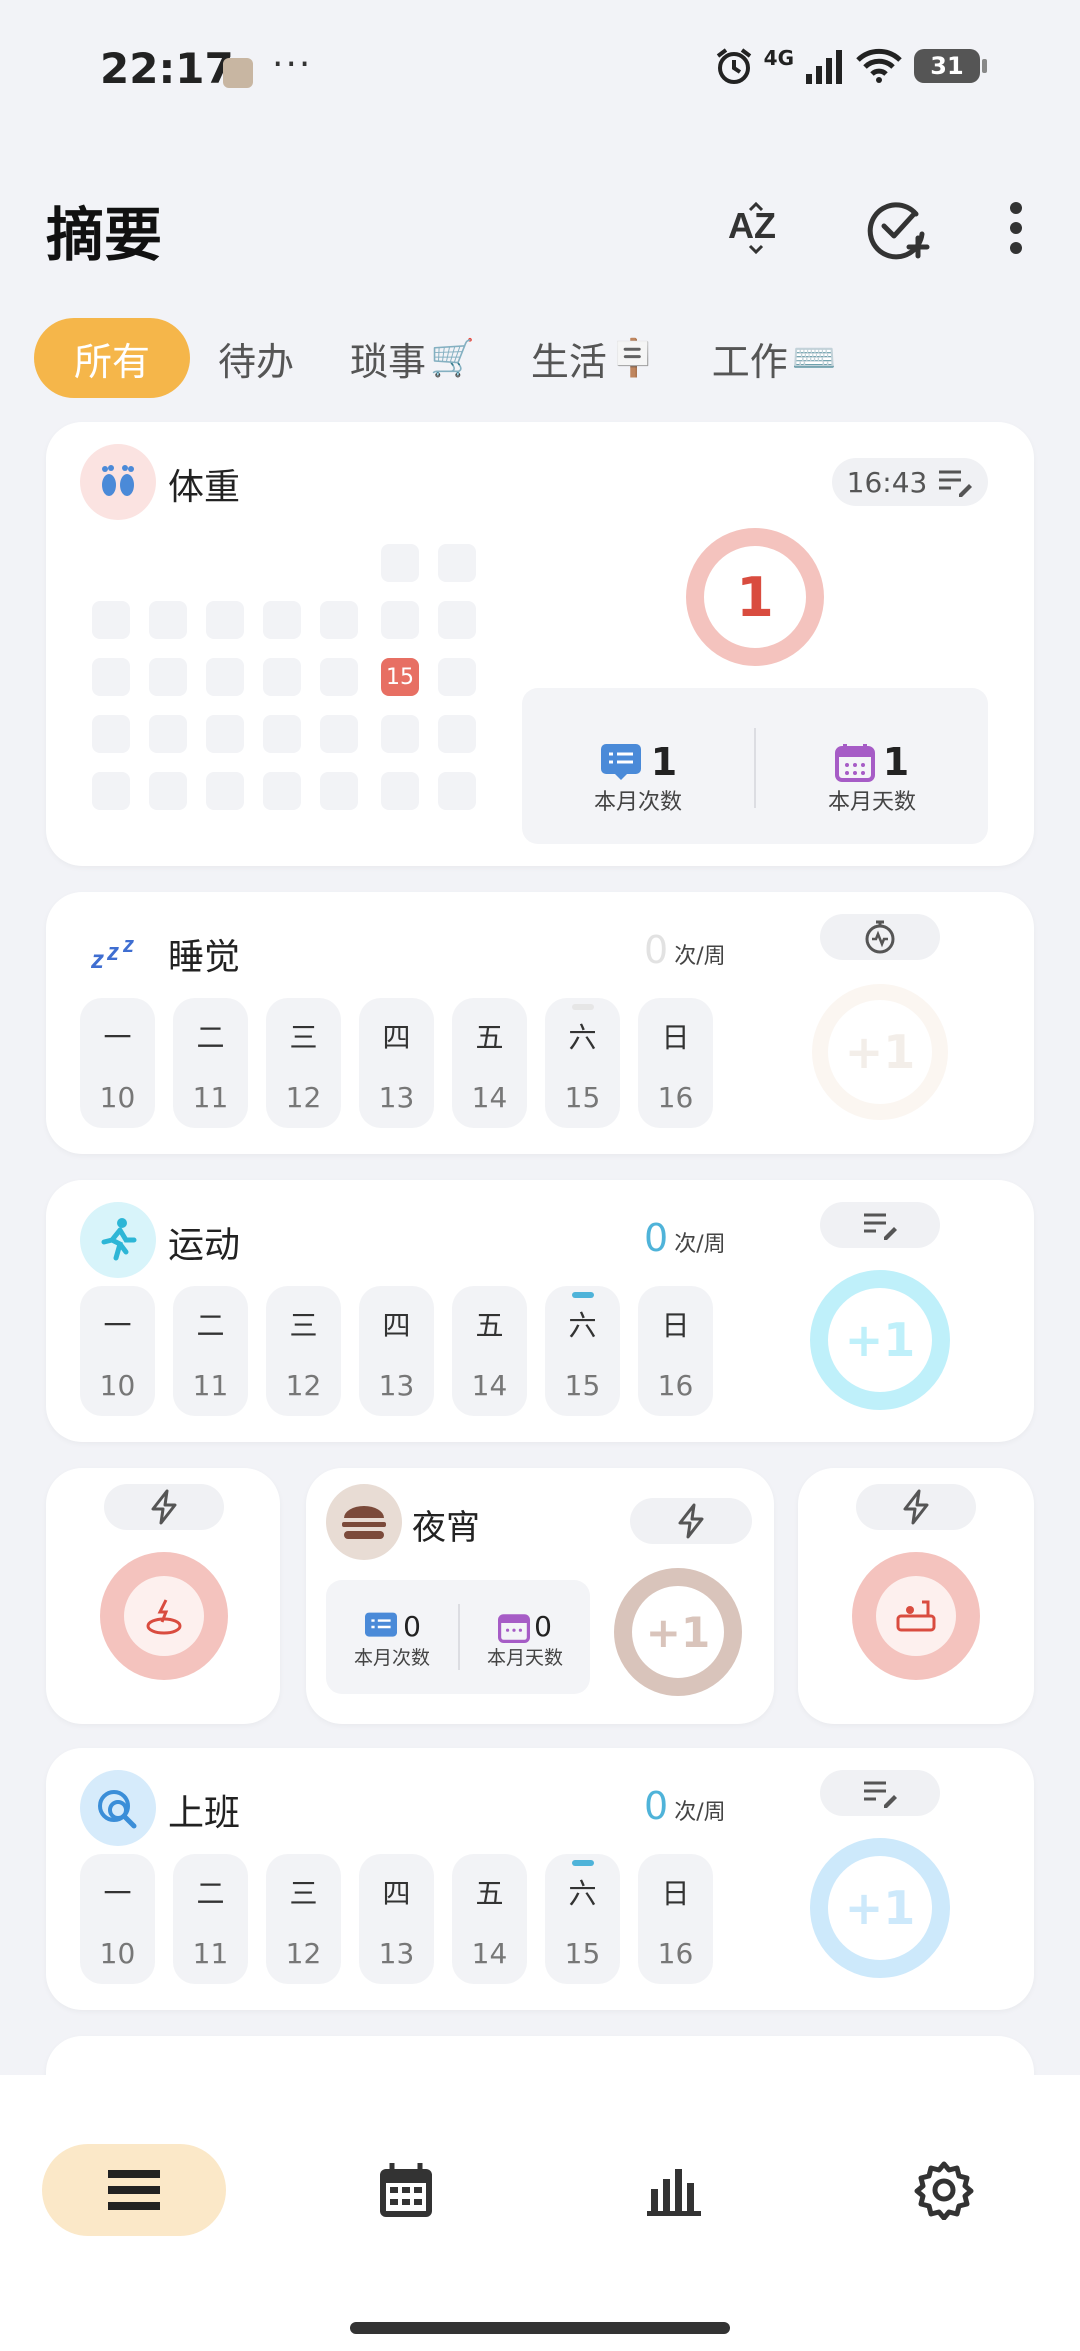 The image size is (1080, 2351). I want to click on tab-chores: 琐事 🛒, so click(412, 358).